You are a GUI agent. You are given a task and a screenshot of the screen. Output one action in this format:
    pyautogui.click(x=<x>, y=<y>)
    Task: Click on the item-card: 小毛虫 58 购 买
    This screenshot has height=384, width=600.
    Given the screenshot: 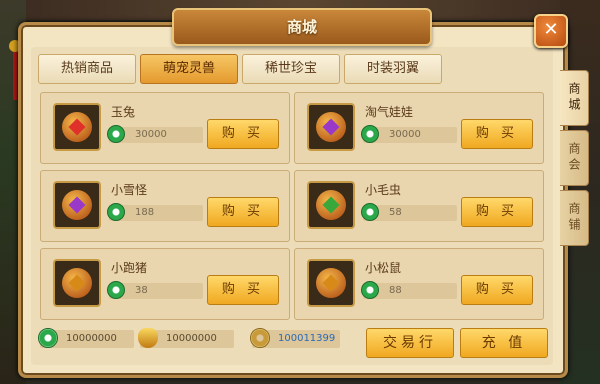 What is the action you would take?
    pyautogui.click(x=419, y=206)
    